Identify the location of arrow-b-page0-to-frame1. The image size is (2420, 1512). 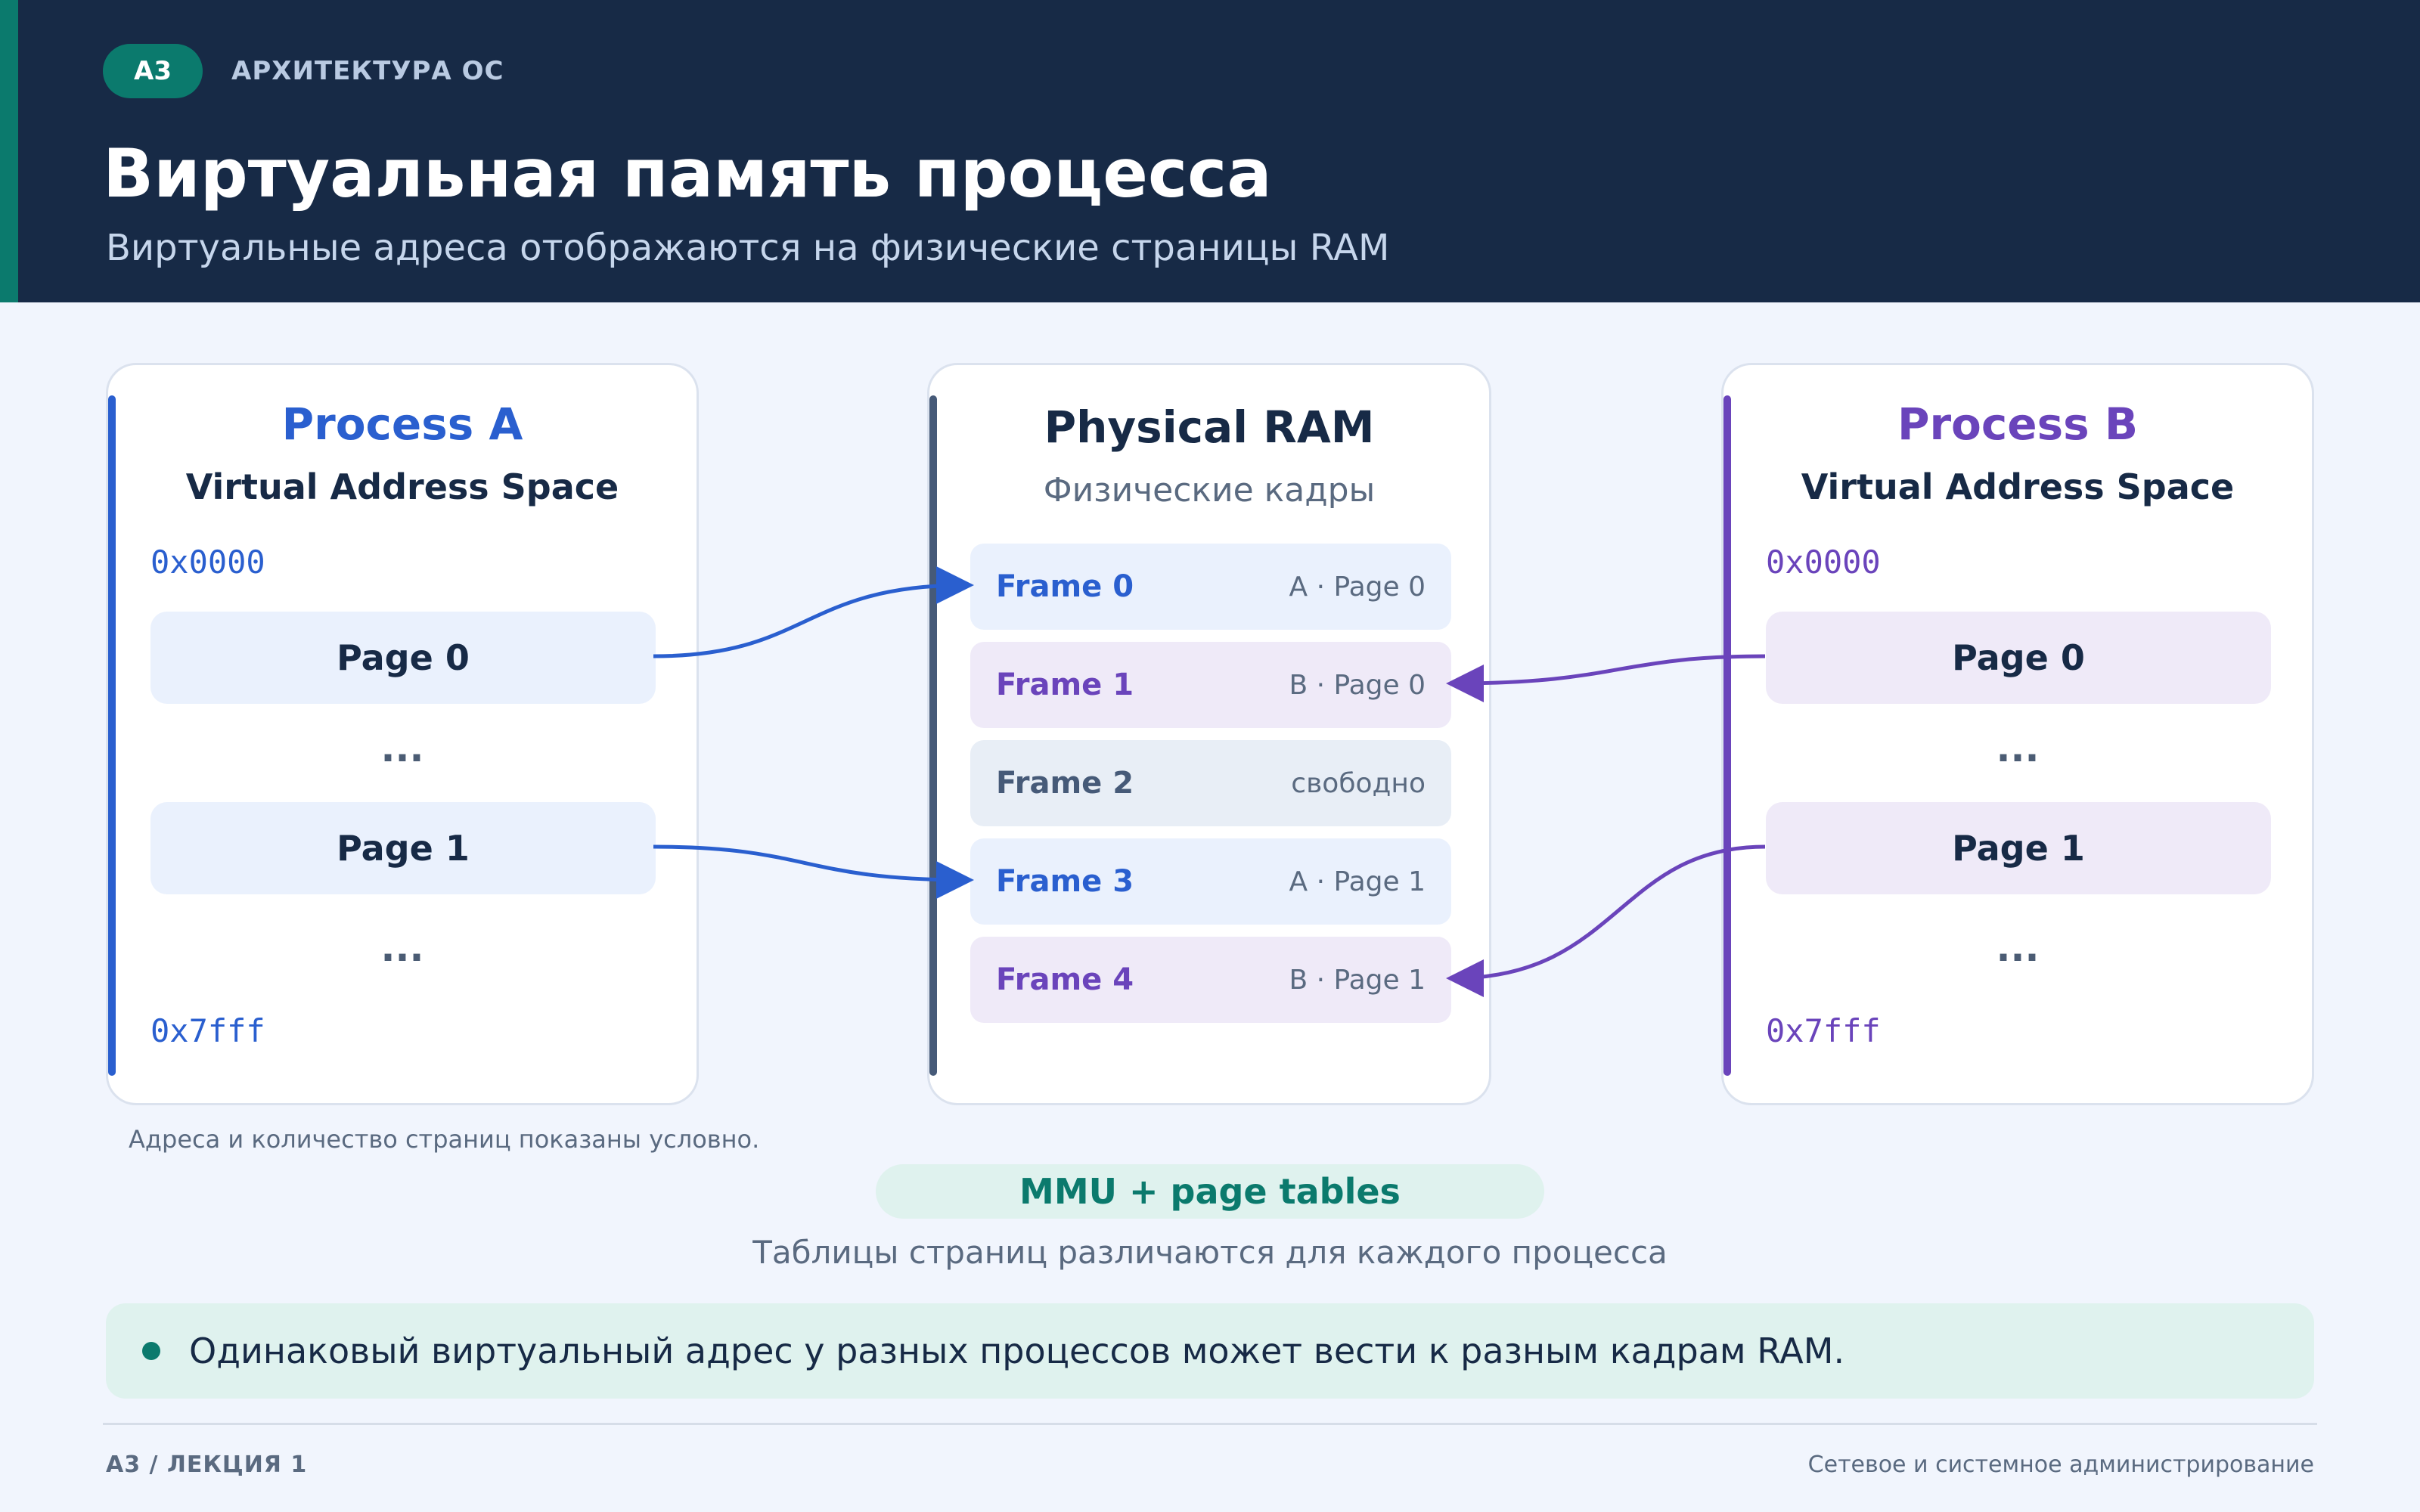
(1606, 678).